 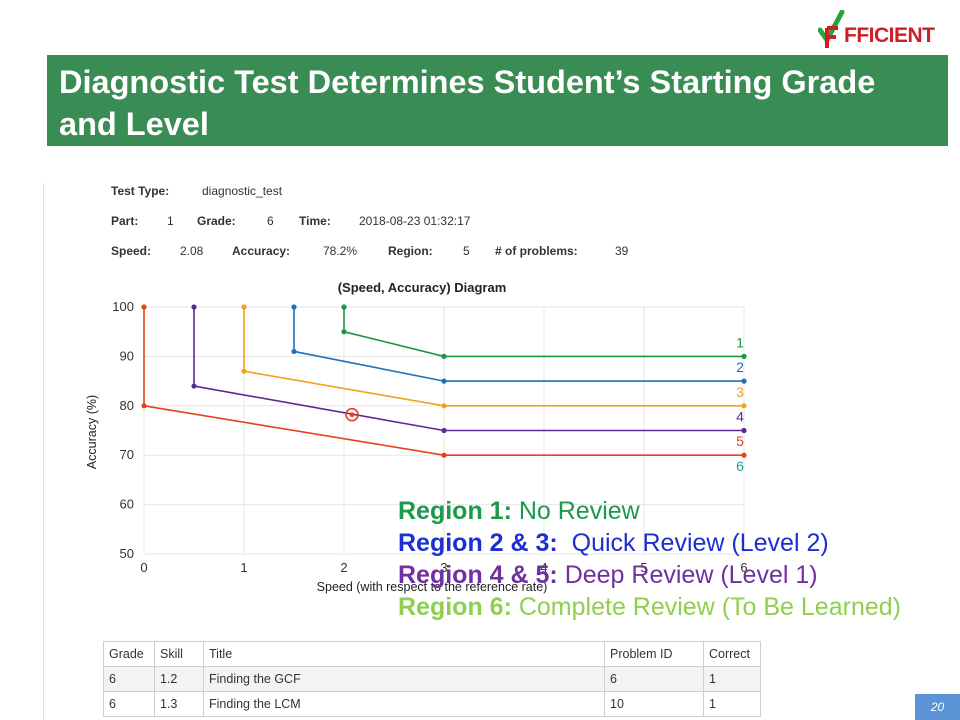 What do you see at coordinates (127, 553) in the screenshot?
I see `y-tick-label: 50` at bounding box center [127, 553].